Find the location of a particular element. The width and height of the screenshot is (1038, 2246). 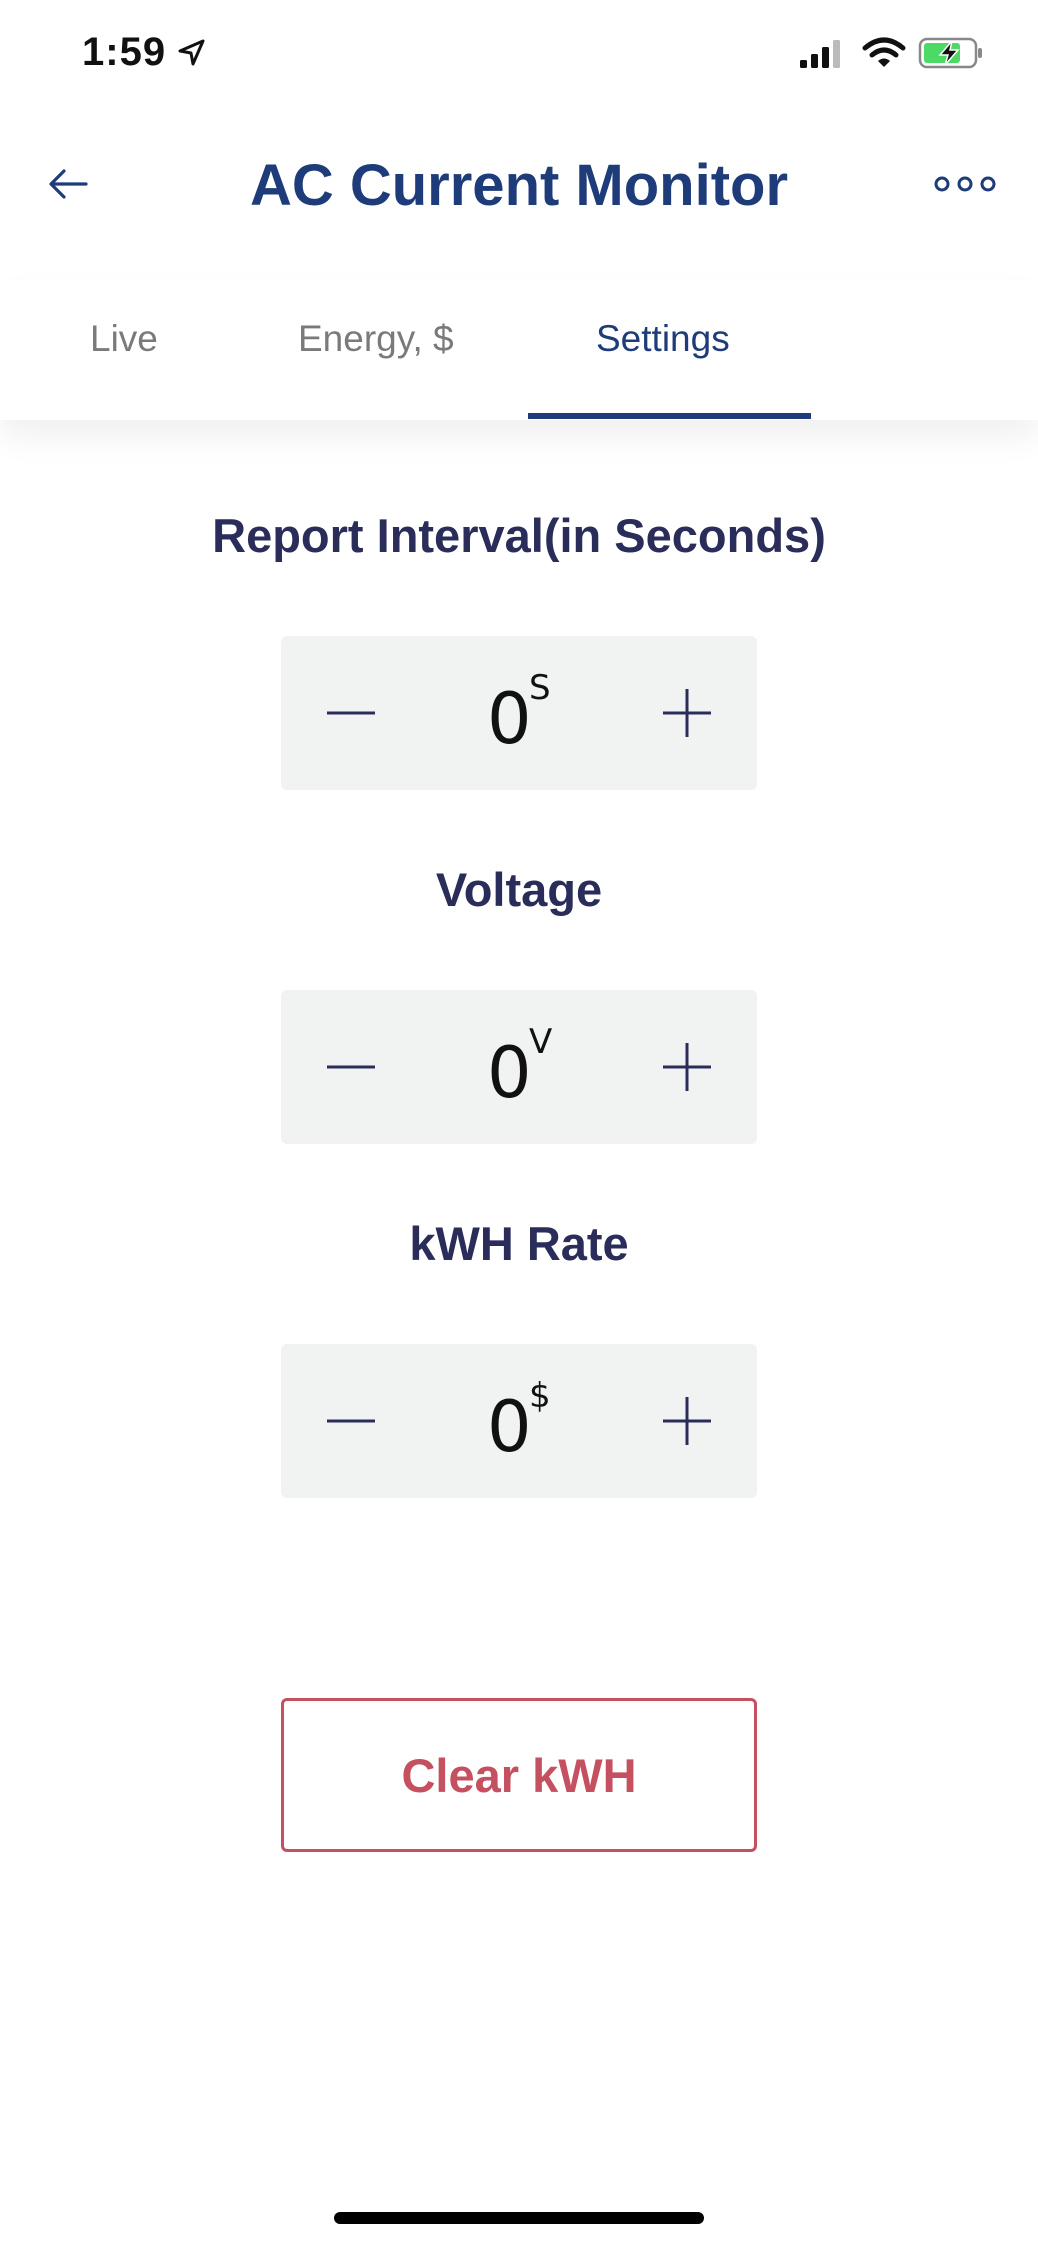

voltage-value: 0 V is located at coordinates (547, 1070).